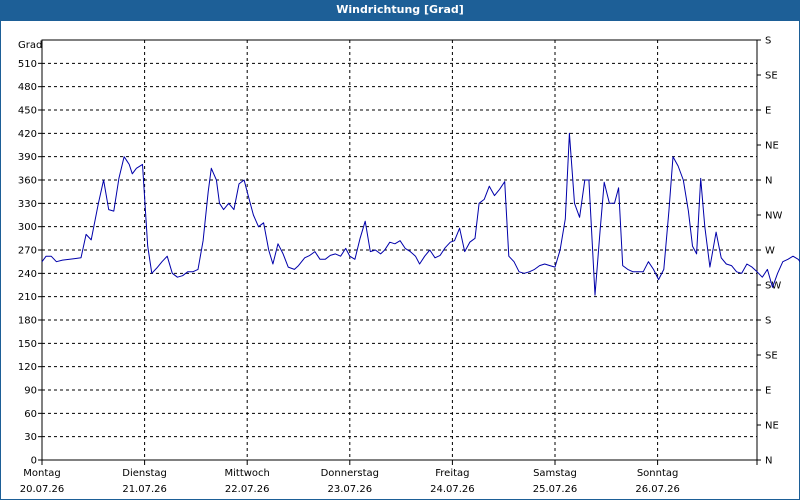 Image resolution: width=800 pixels, height=500 pixels. What do you see at coordinates (350, 489) in the screenshot?
I see `day-date-label: 23.07.26` at bounding box center [350, 489].